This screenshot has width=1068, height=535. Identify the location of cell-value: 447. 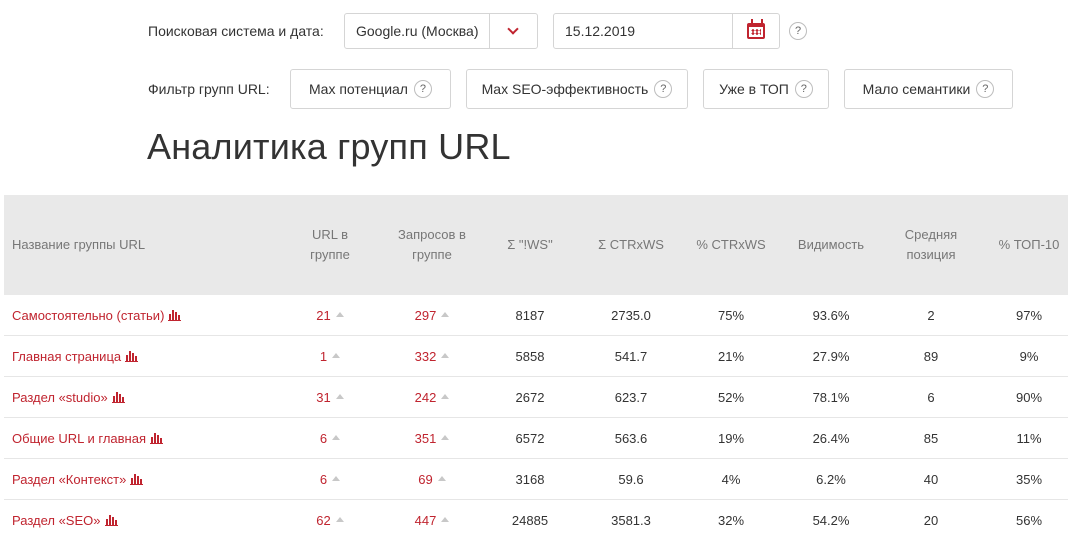
(425, 520).